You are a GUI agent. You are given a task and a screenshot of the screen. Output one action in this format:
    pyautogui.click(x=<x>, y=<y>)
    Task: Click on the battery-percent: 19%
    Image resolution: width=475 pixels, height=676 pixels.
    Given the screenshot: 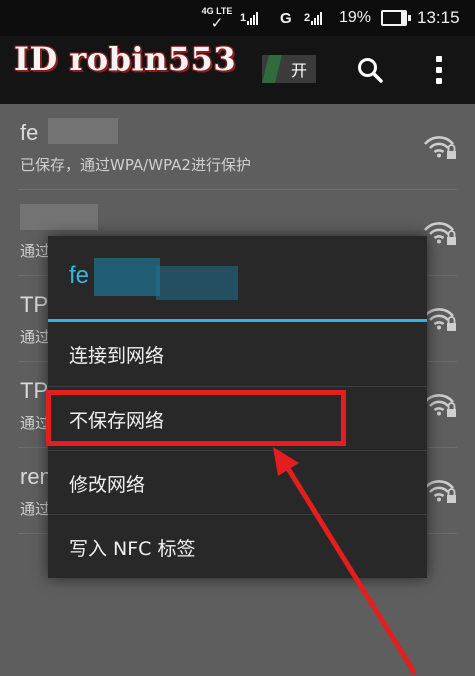 What is the action you would take?
    pyautogui.click(x=355, y=17)
    